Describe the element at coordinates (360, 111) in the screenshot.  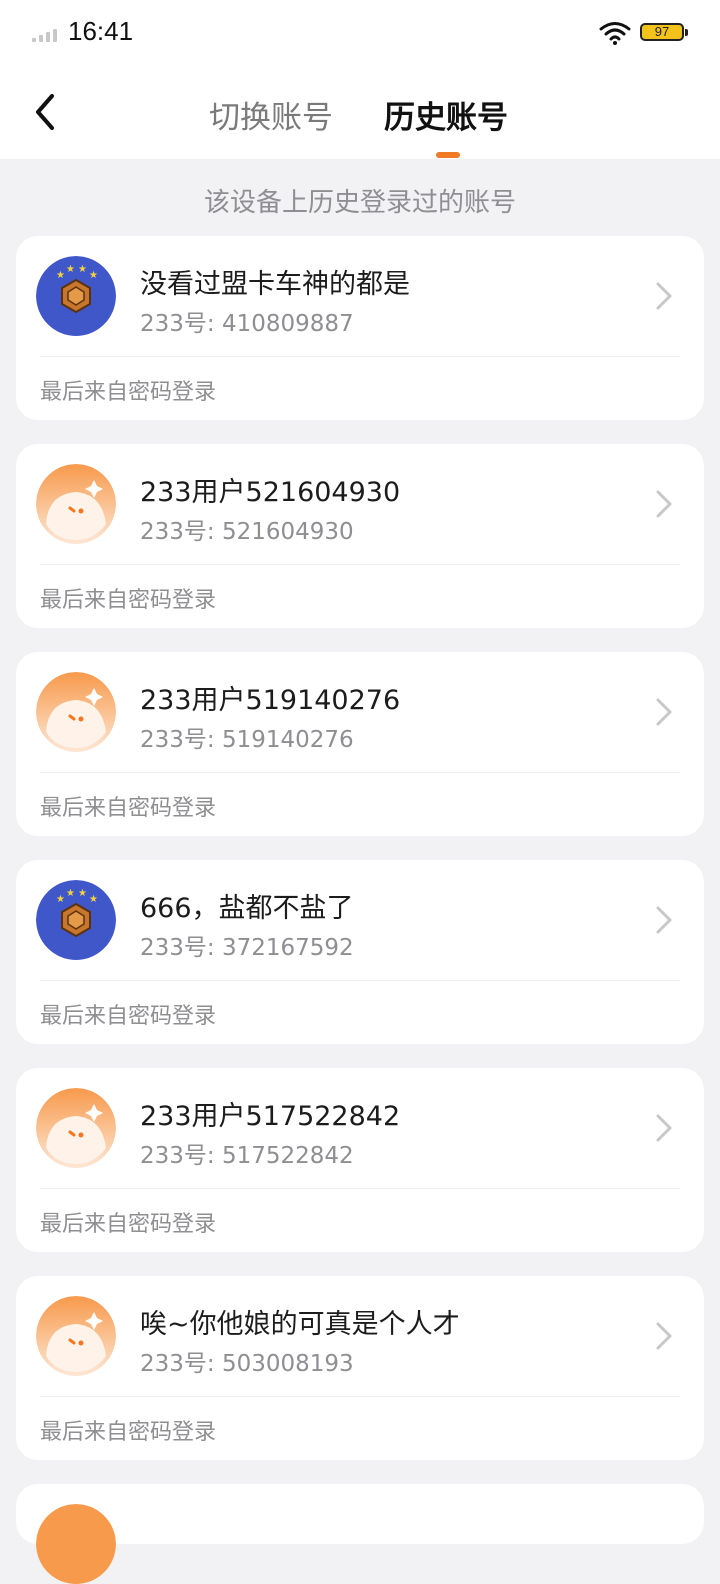
I see `header: 切换账号 历史账号` at that location.